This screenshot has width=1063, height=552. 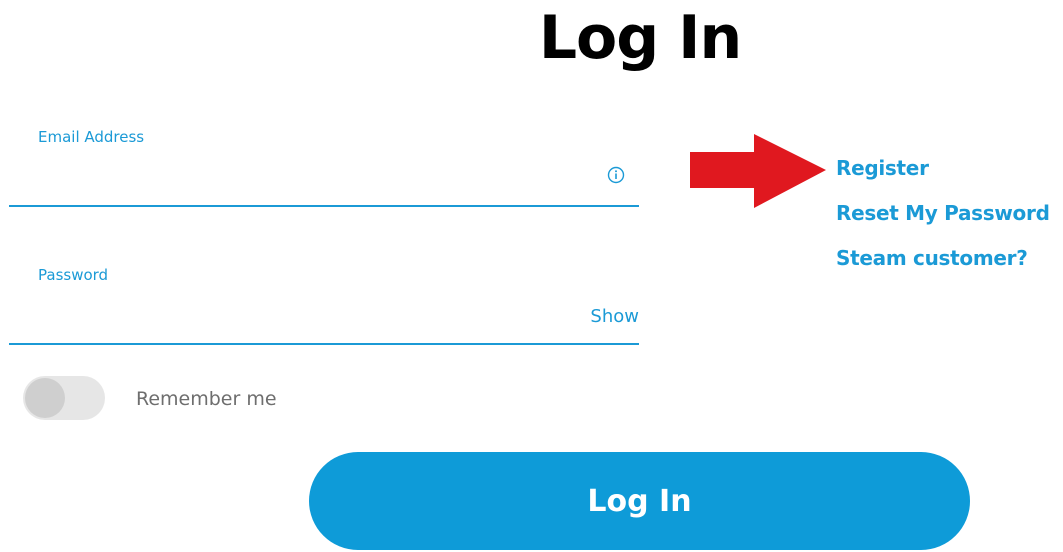 I want to click on password-label: Password, so click(x=73, y=275).